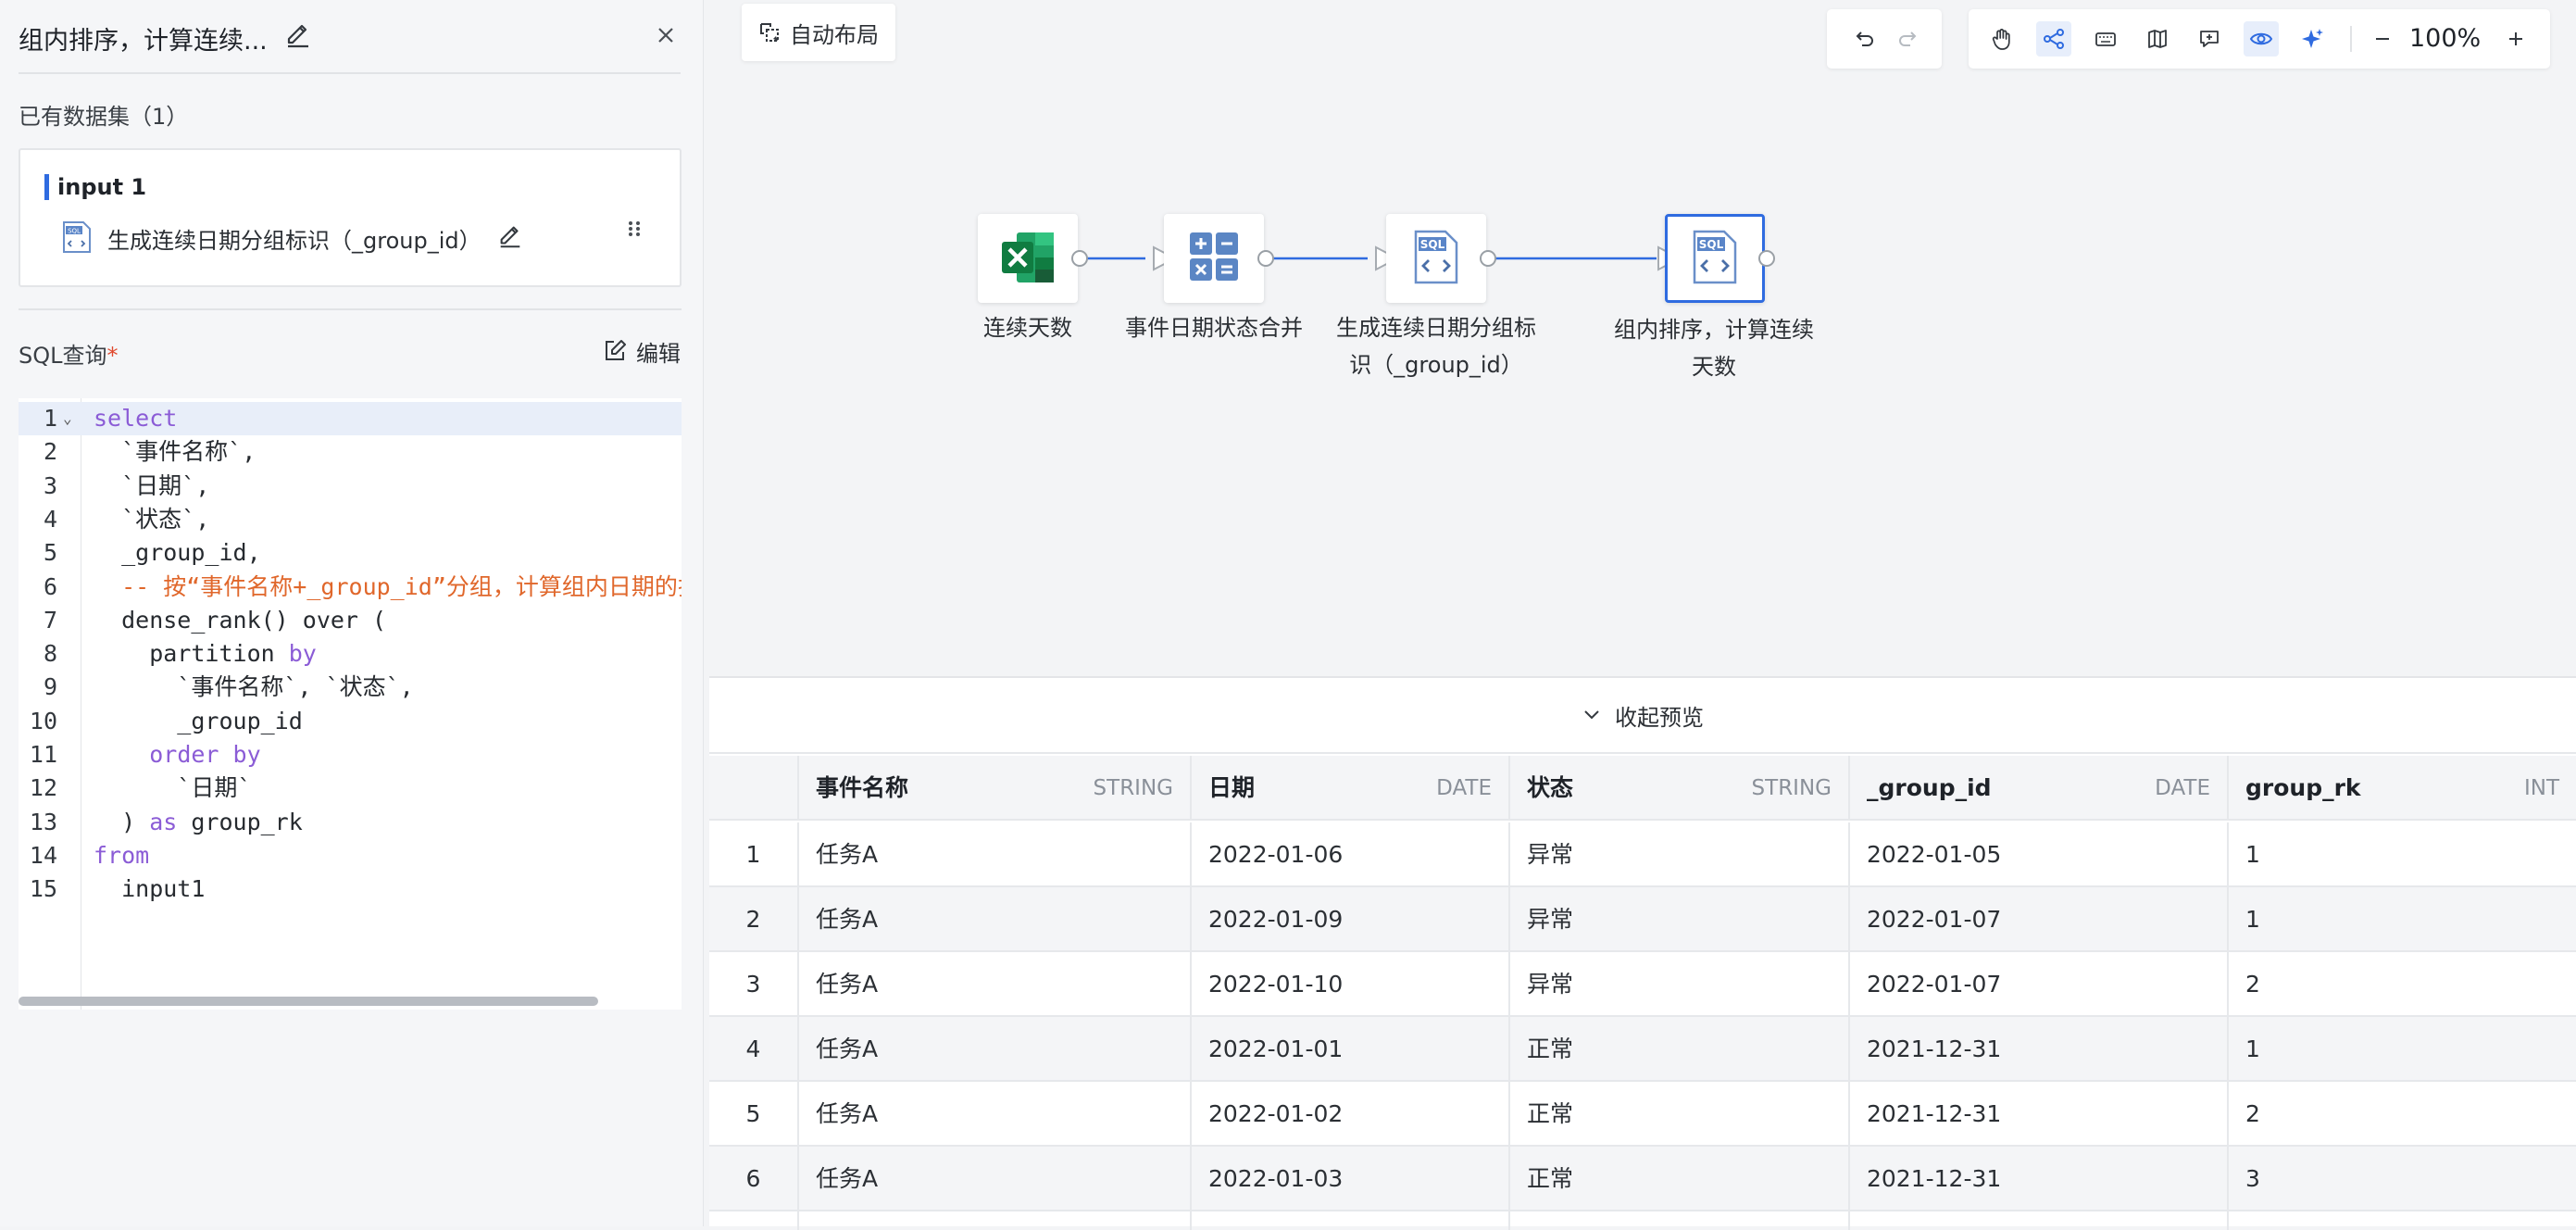 This screenshot has width=2576, height=1230. Describe the element at coordinates (1792, 788) in the screenshot. I see `column-type: STRING` at that location.